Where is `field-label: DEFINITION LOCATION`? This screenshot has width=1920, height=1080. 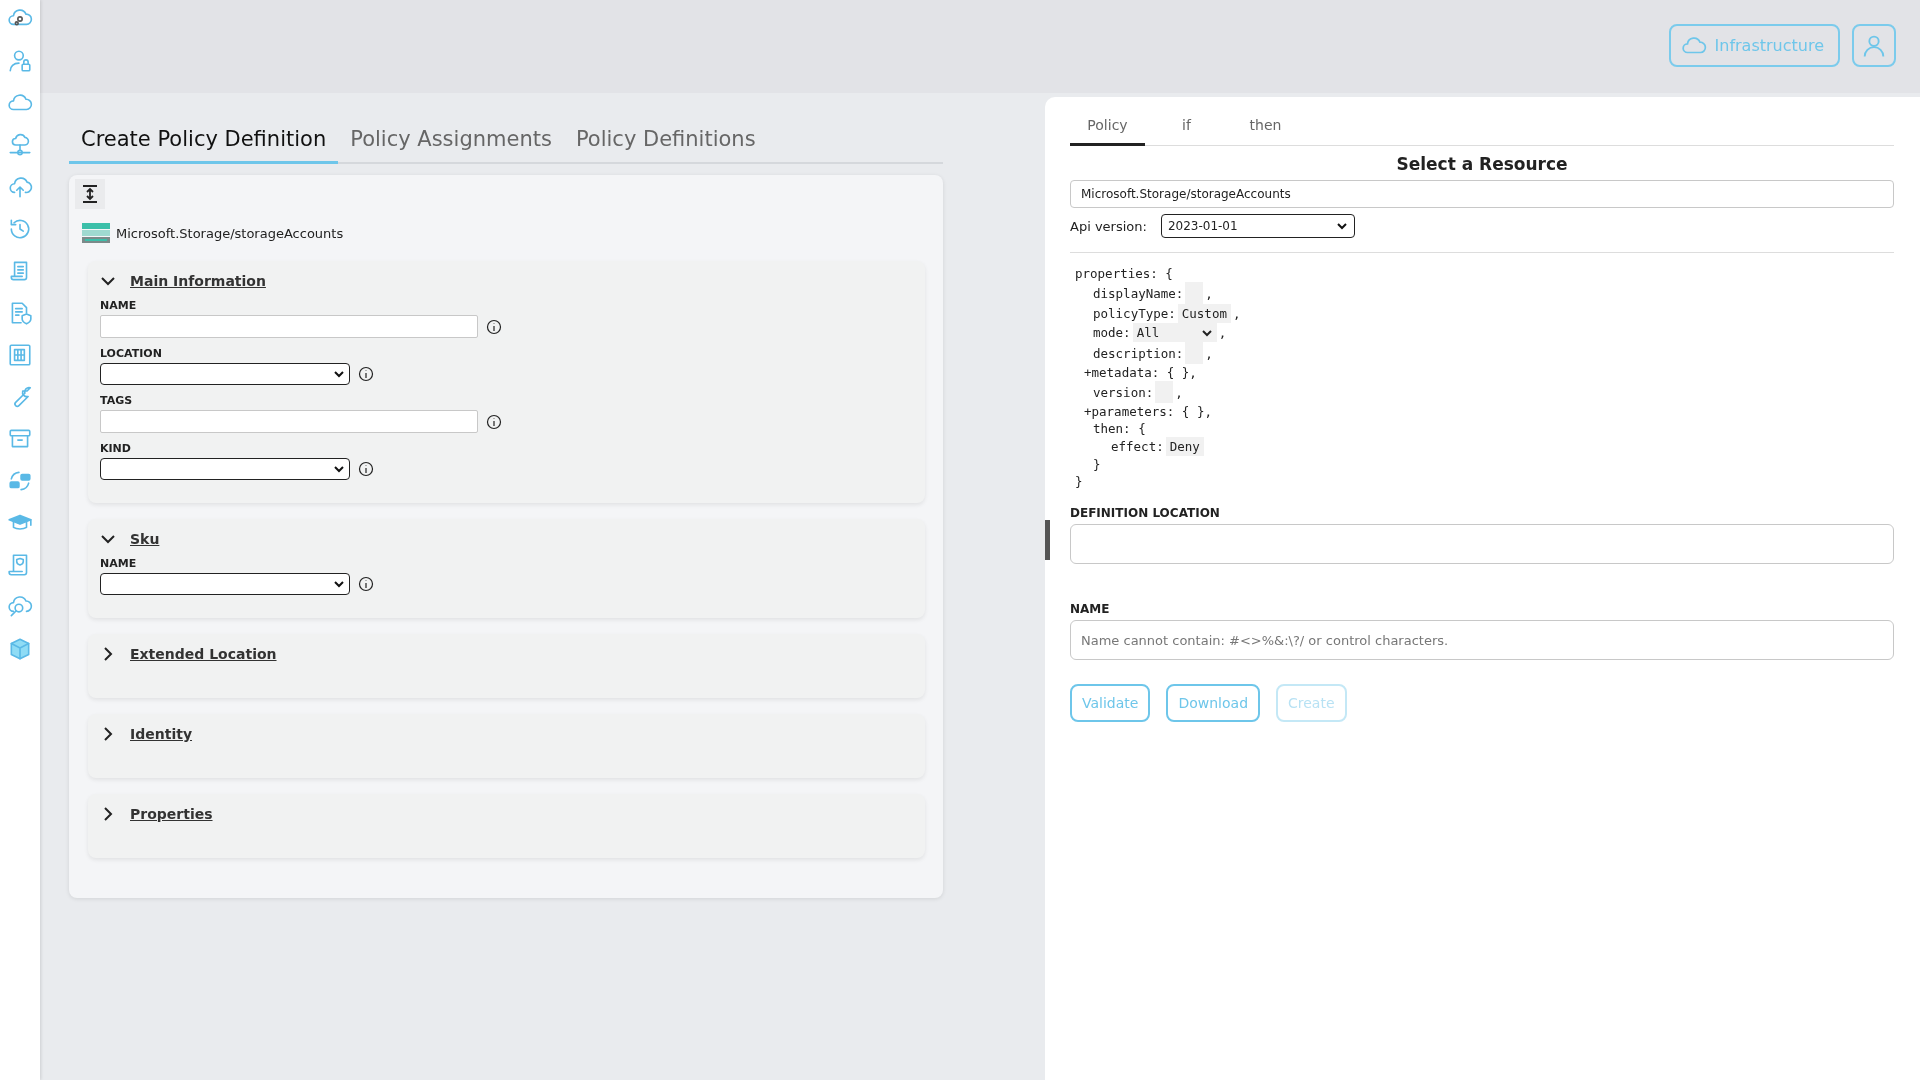 field-label: DEFINITION LOCATION is located at coordinates (1145, 513).